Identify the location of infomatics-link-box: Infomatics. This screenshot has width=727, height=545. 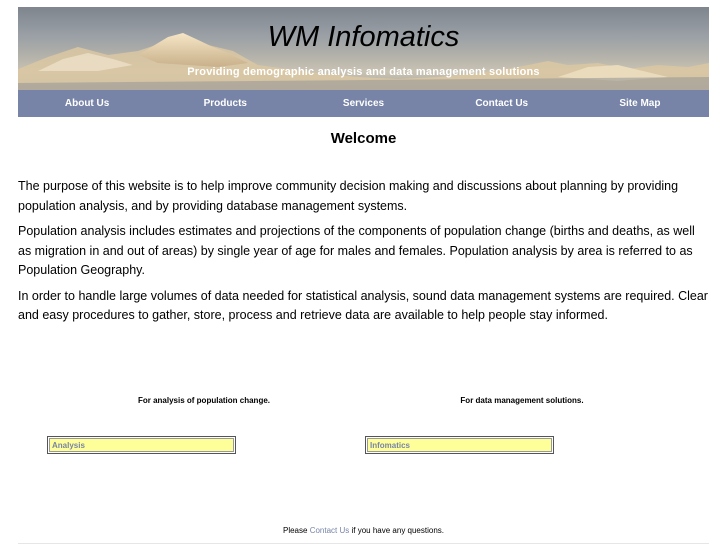
(459, 445).